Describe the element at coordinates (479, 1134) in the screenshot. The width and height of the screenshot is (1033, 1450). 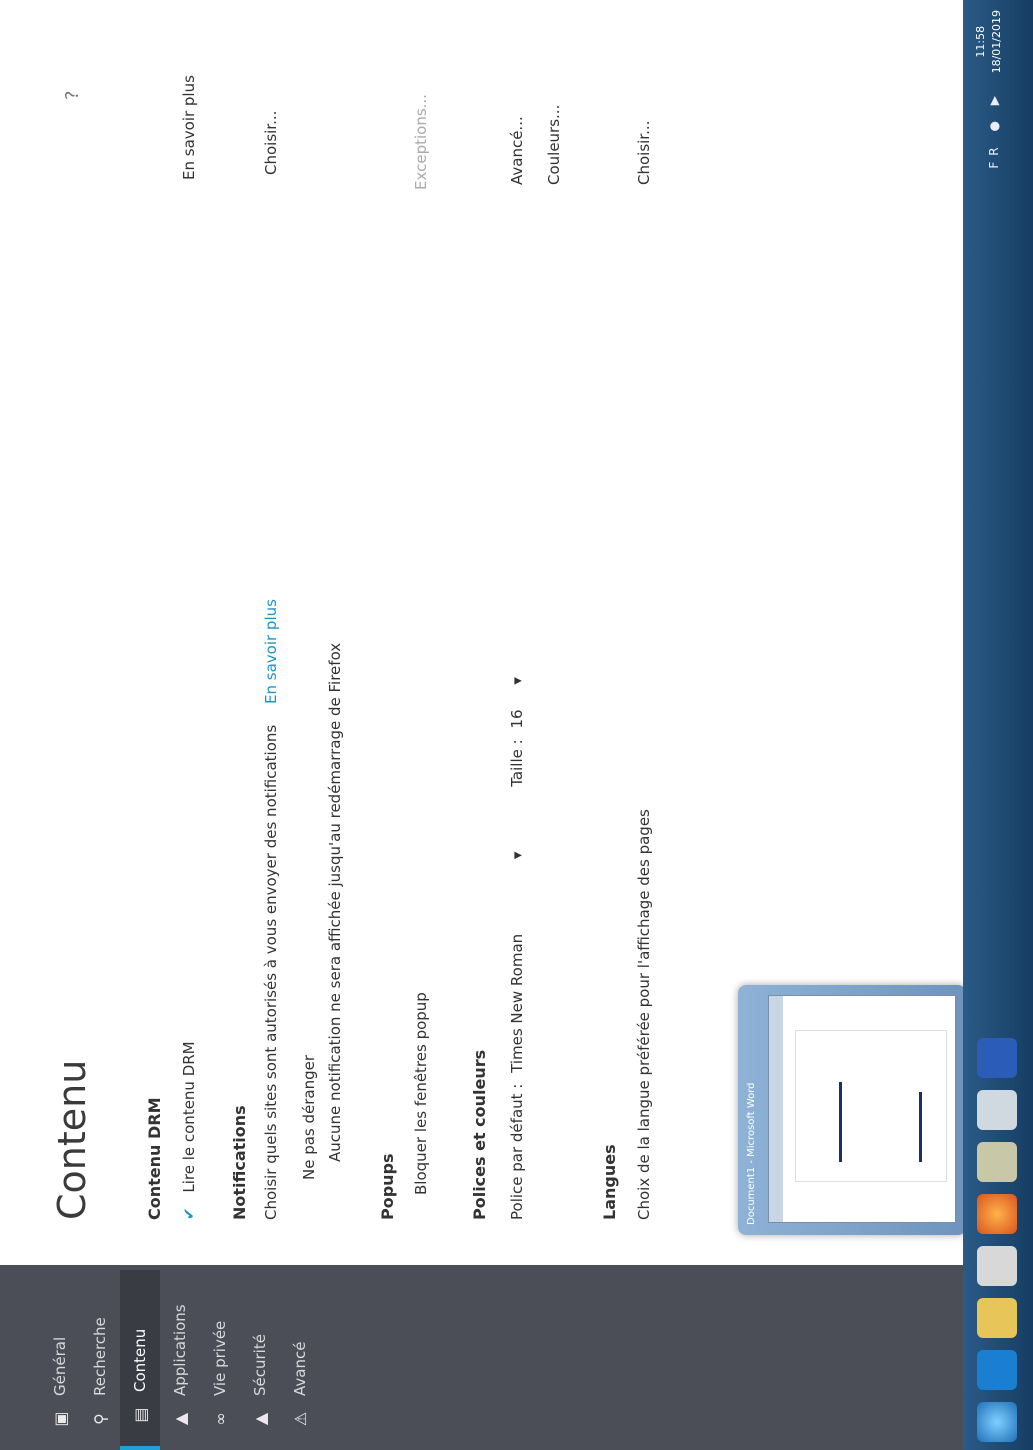
I see `fonts-heading: Polices et couleurs` at that location.